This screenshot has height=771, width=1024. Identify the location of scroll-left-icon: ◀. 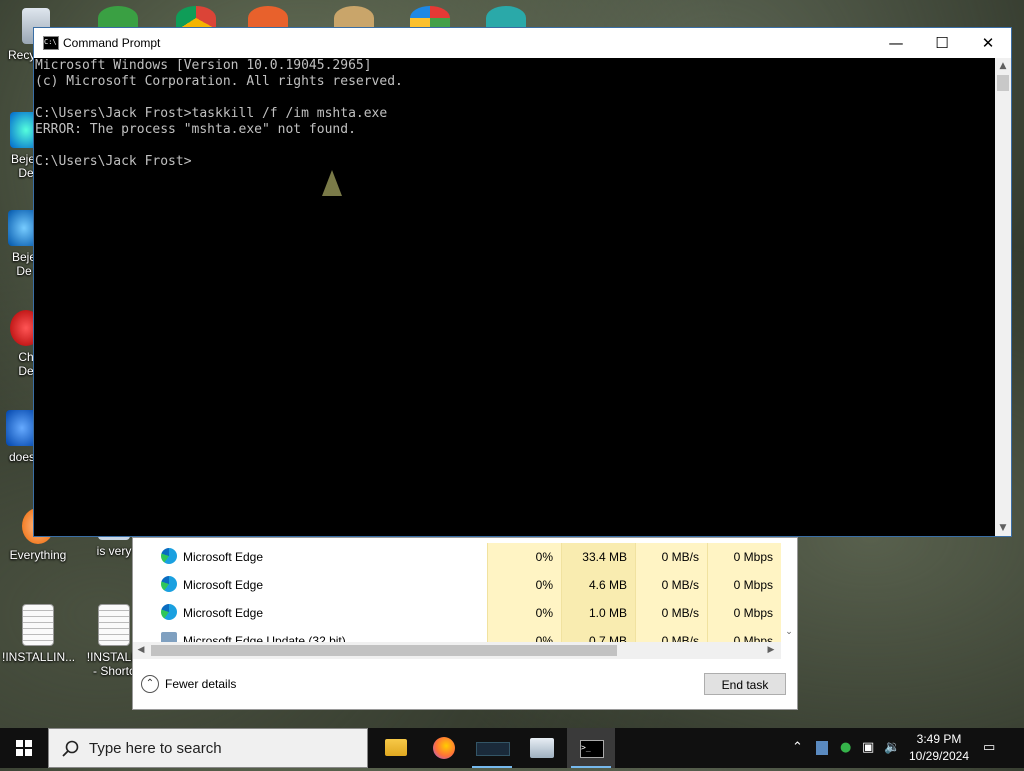
(141, 650).